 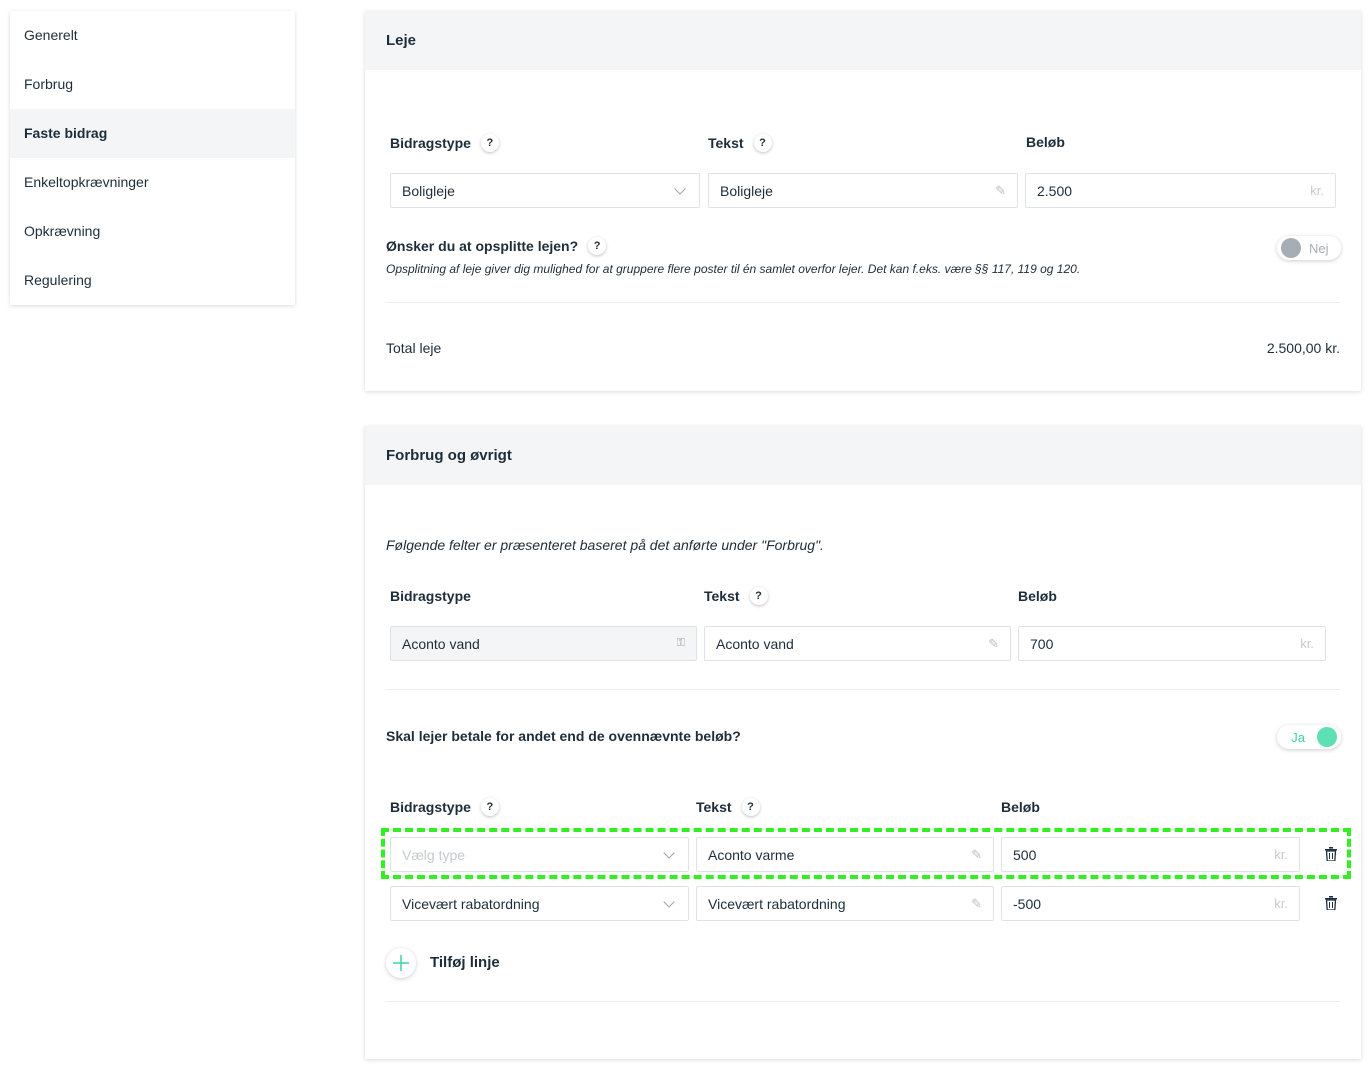 What do you see at coordinates (539, 854) in the screenshot?
I see `extra-row-1-type-select: Vælg type` at bounding box center [539, 854].